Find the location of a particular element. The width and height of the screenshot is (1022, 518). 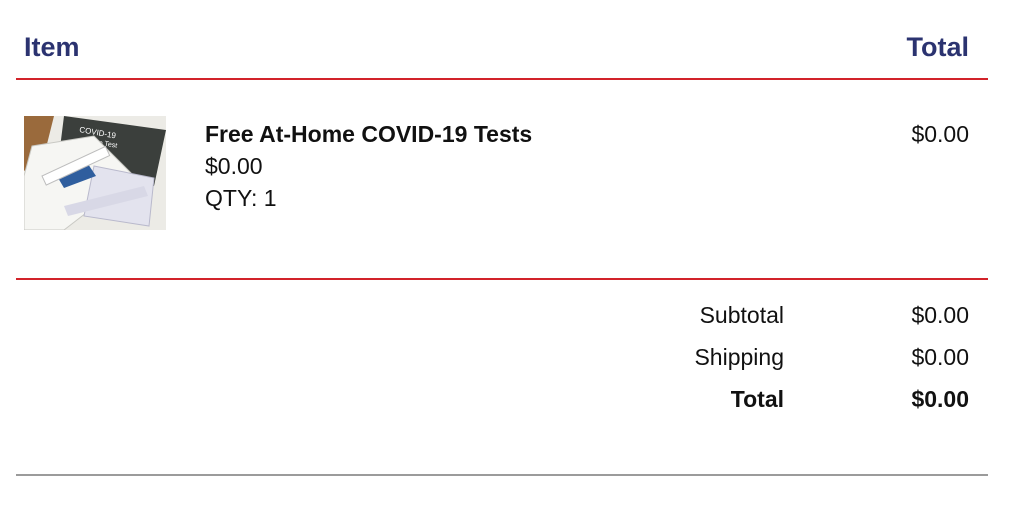

covid-test-kit-image: COVID-19 Home Test is located at coordinates (95, 173).